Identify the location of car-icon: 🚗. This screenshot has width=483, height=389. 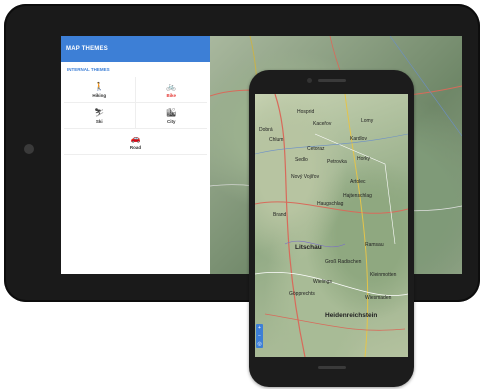
(135, 138).